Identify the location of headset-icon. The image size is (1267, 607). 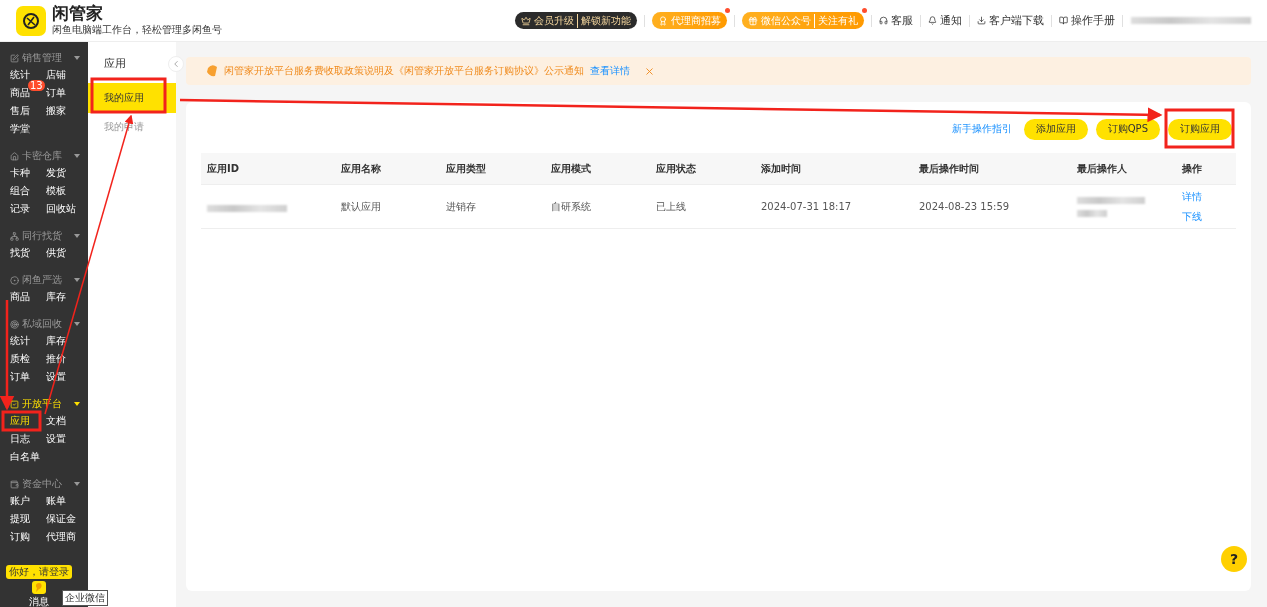
(883, 20).